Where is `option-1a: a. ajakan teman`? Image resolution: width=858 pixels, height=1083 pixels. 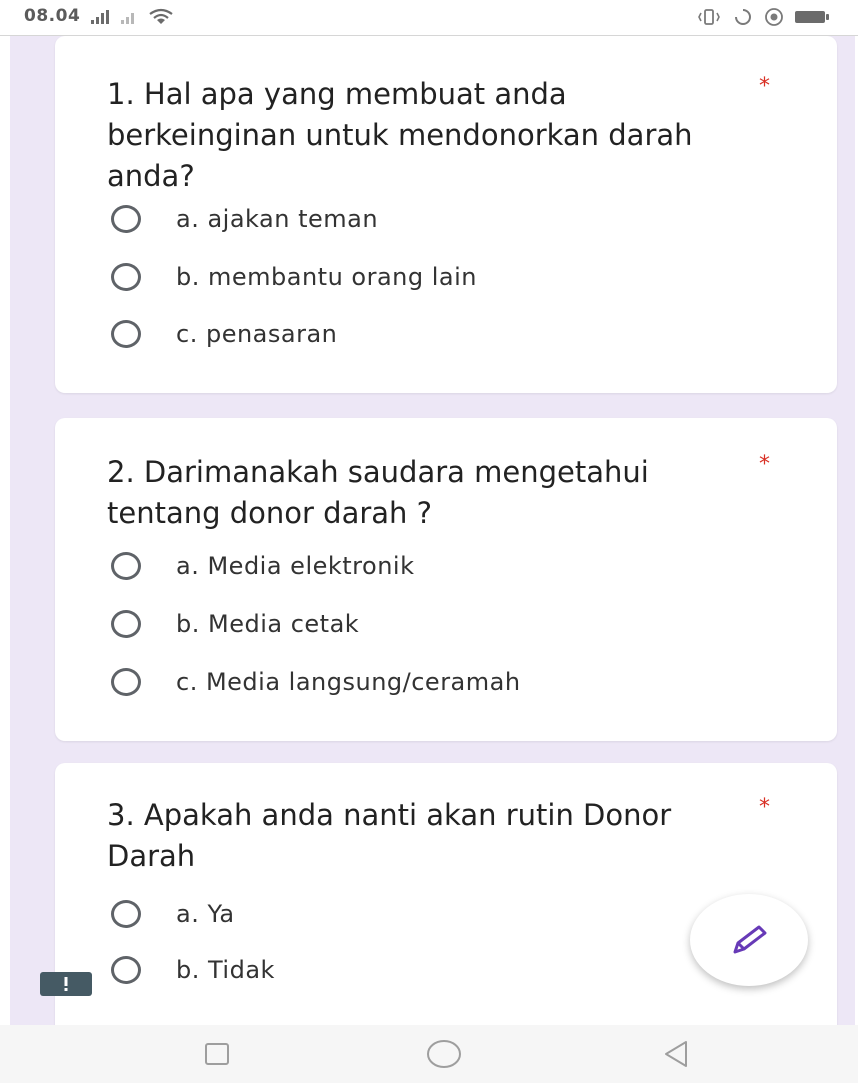 option-1a: a. ajakan teman is located at coordinates (244, 219).